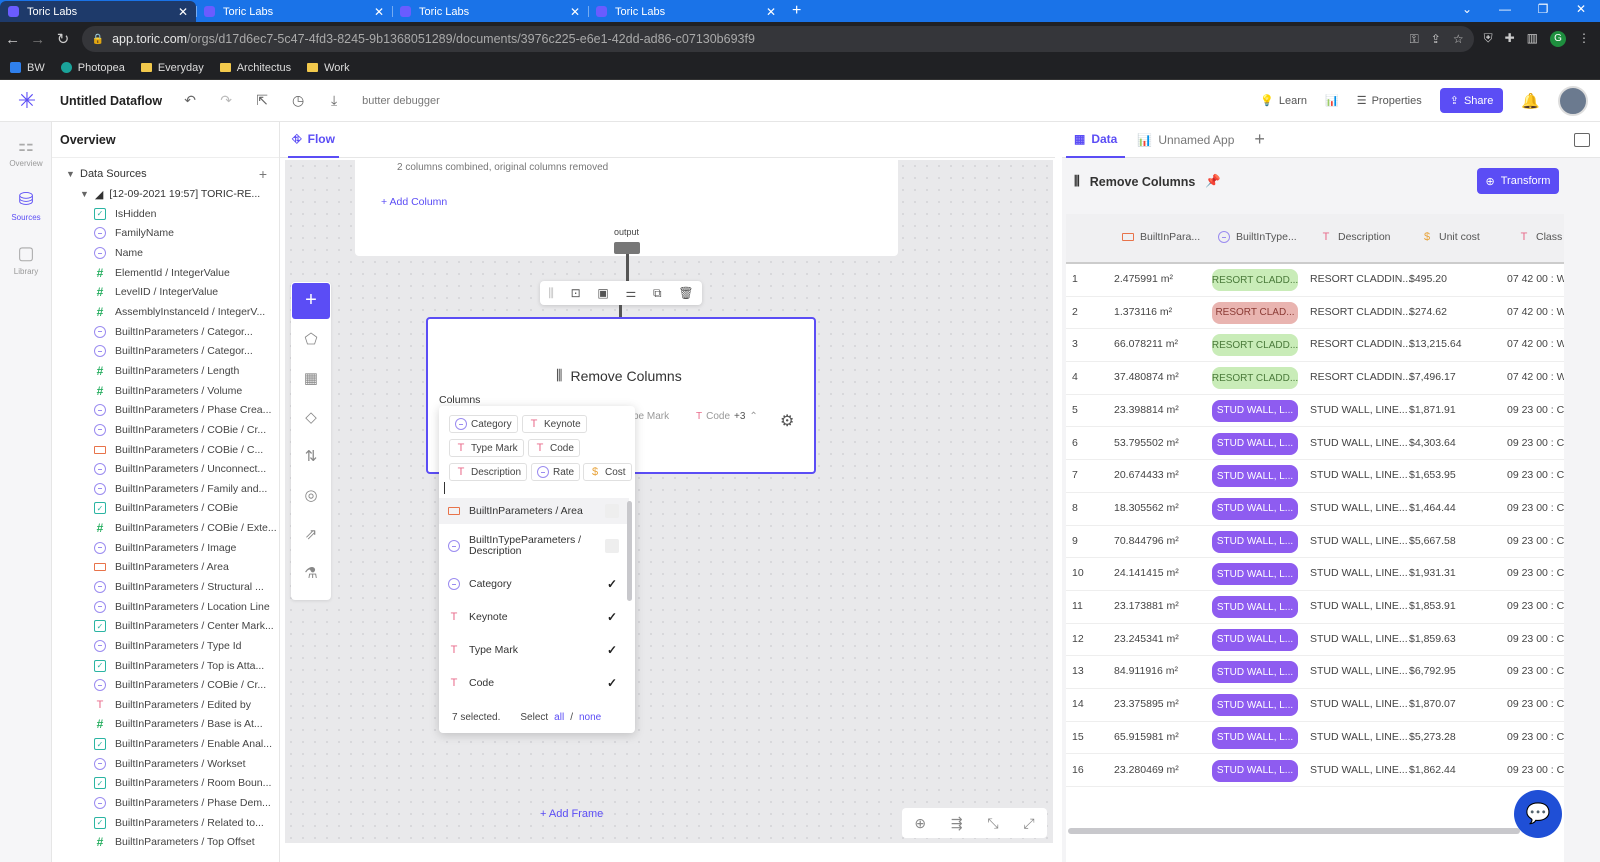  I want to click on forward-icon: →, so click(37, 39).